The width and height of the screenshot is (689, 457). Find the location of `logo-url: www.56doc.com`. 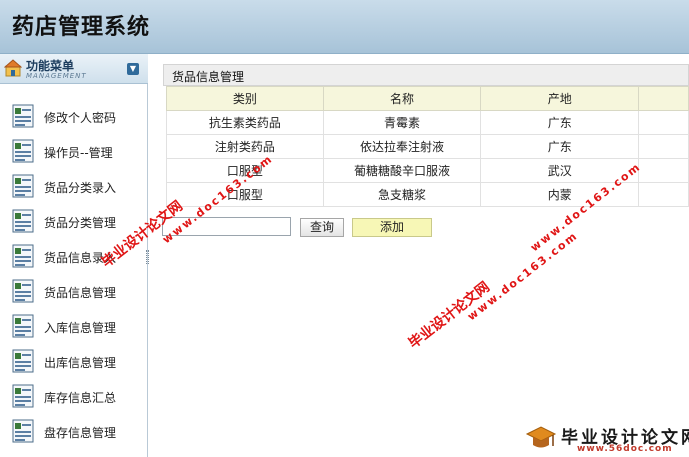

logo-url: www.56doc.com is located at coordinates (625, 449).